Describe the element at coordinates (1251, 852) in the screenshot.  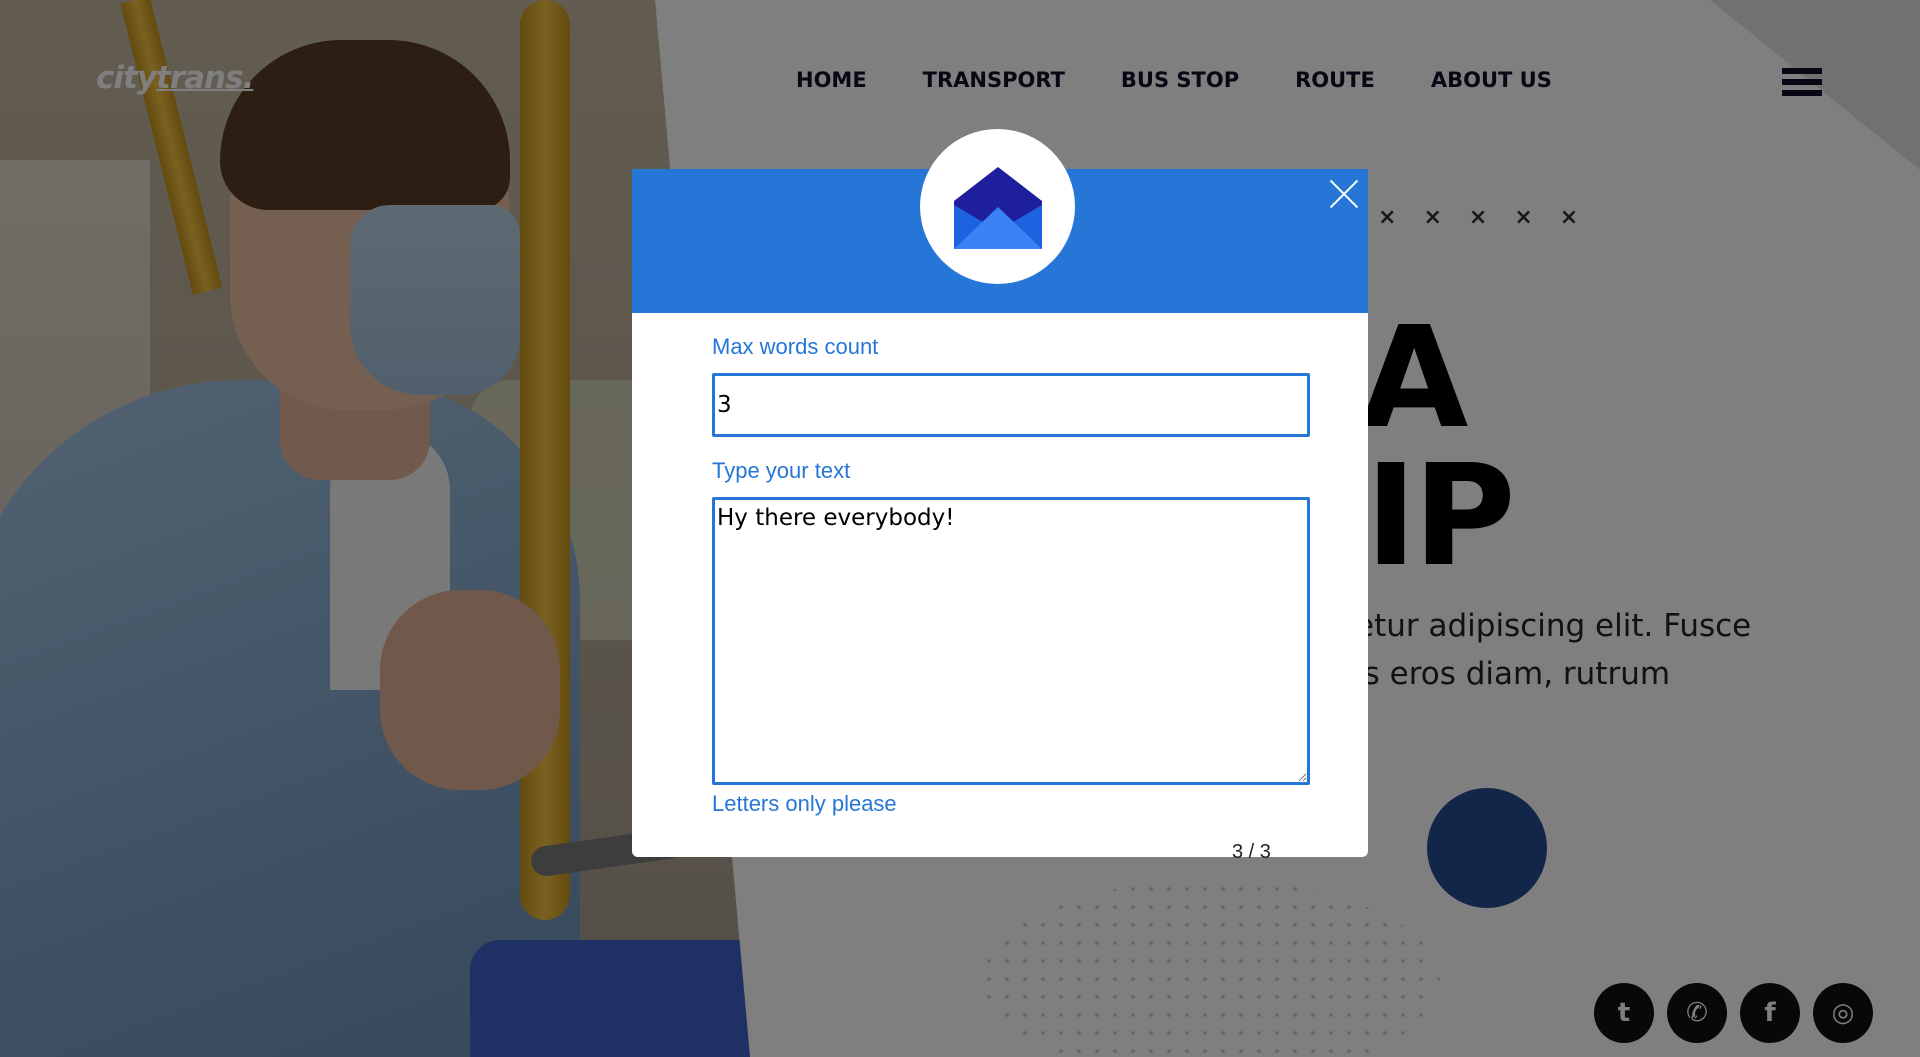
I see `word-counter: 3 / 3` at that location.